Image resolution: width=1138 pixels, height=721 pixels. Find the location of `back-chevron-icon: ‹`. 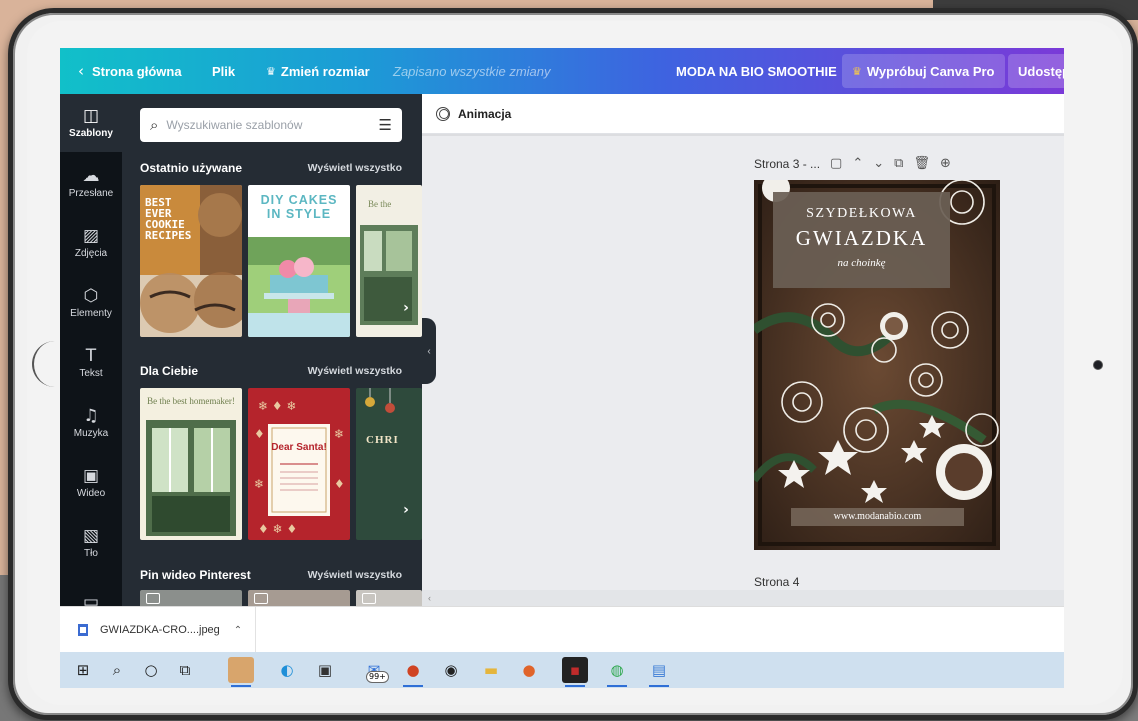

back-chevron-icon: ‹ is located at coordinates (81, 71).